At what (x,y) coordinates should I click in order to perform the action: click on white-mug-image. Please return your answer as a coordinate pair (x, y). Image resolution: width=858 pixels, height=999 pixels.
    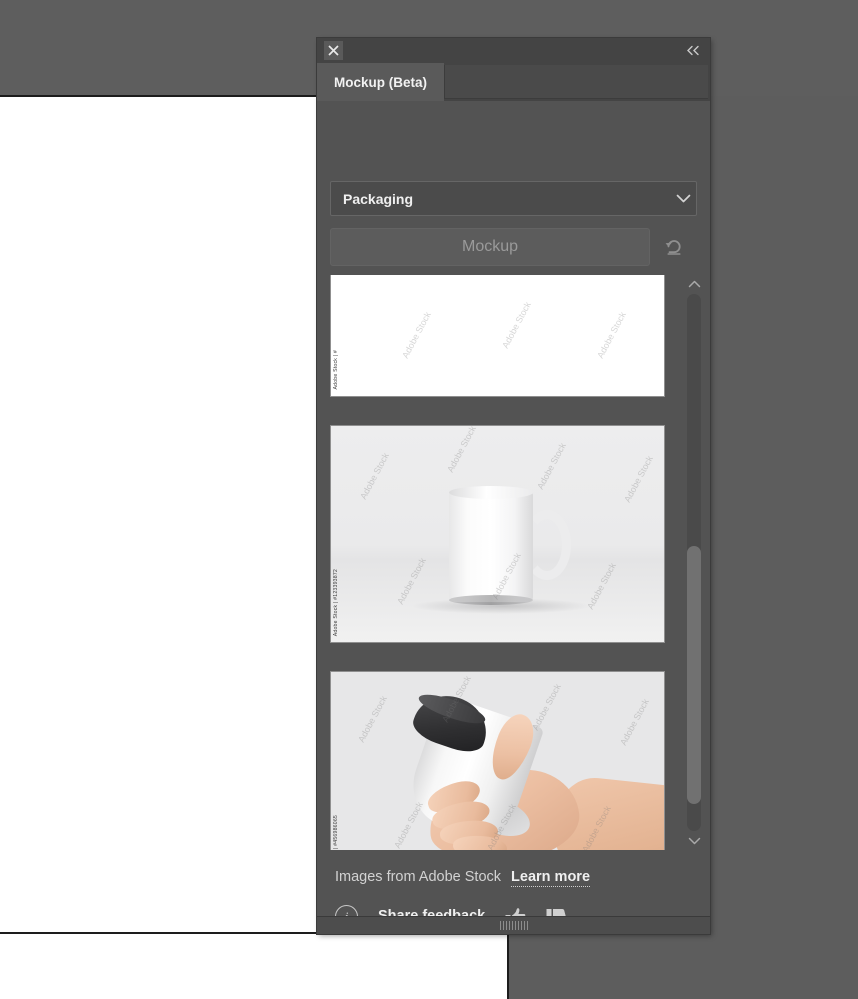
    Looking at the image, I should click on (497, 534).